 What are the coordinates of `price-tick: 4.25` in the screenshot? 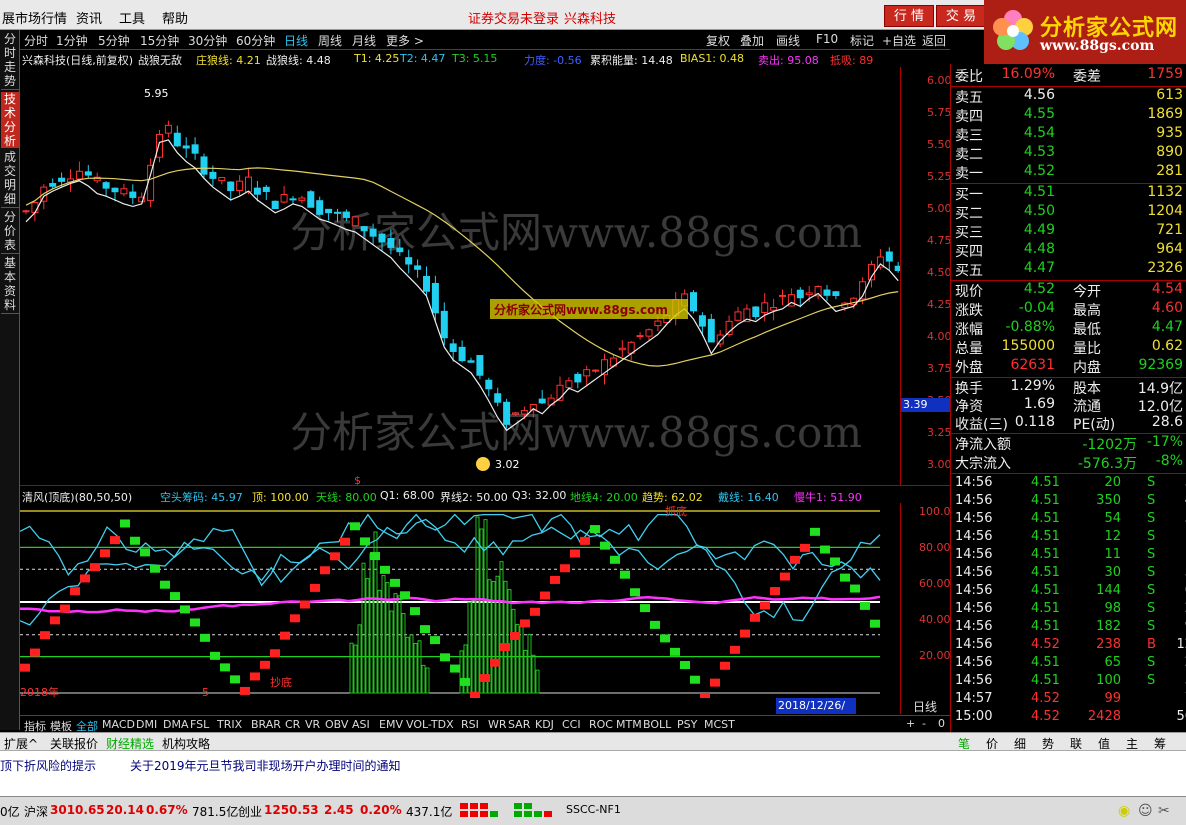 It's located at (939, 304).